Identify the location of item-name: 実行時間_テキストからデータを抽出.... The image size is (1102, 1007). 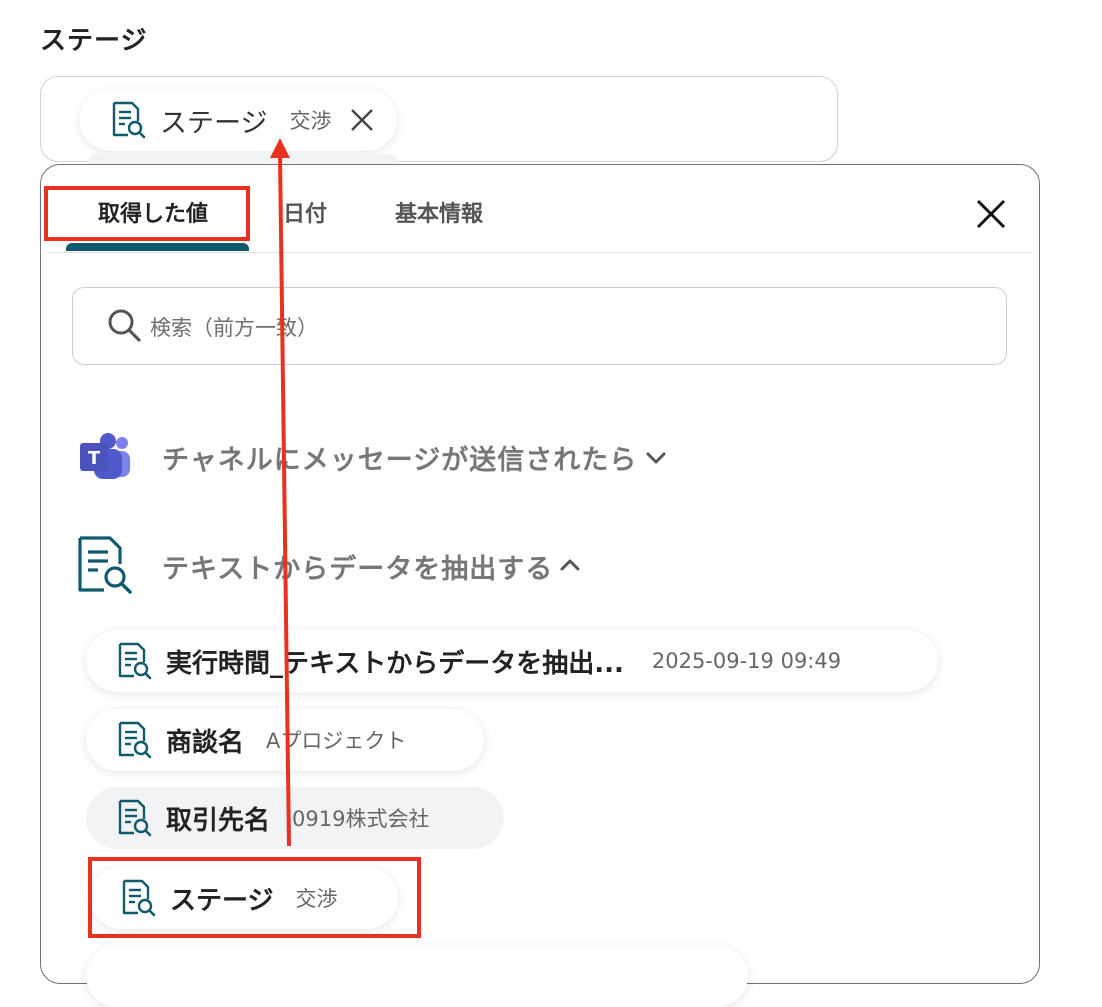
(395, 663).